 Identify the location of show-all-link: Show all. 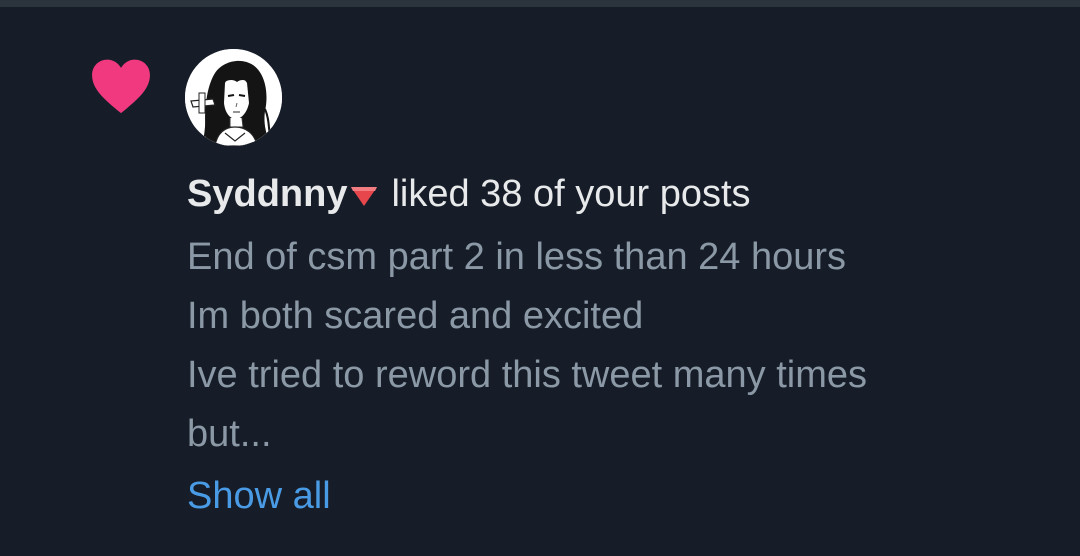
(259, 496).